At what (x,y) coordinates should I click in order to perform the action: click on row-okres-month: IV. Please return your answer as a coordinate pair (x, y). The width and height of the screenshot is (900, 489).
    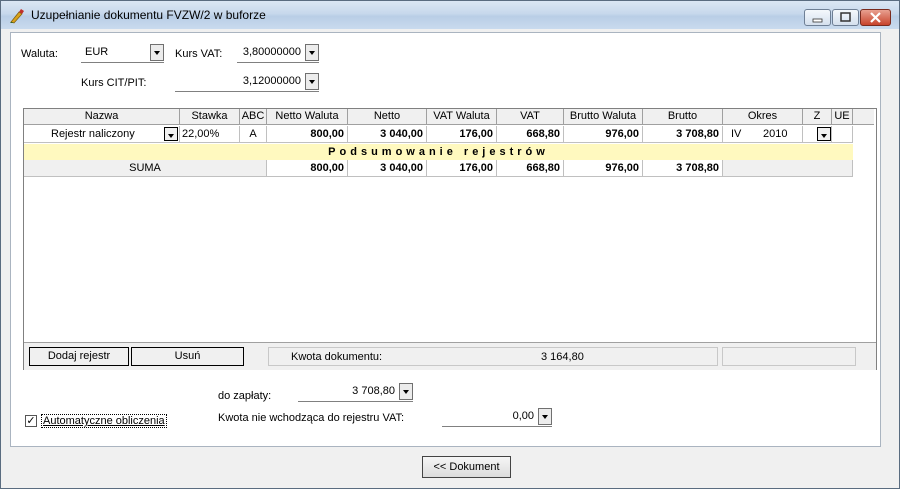
    Looking at the image, I should click on (736, 134).